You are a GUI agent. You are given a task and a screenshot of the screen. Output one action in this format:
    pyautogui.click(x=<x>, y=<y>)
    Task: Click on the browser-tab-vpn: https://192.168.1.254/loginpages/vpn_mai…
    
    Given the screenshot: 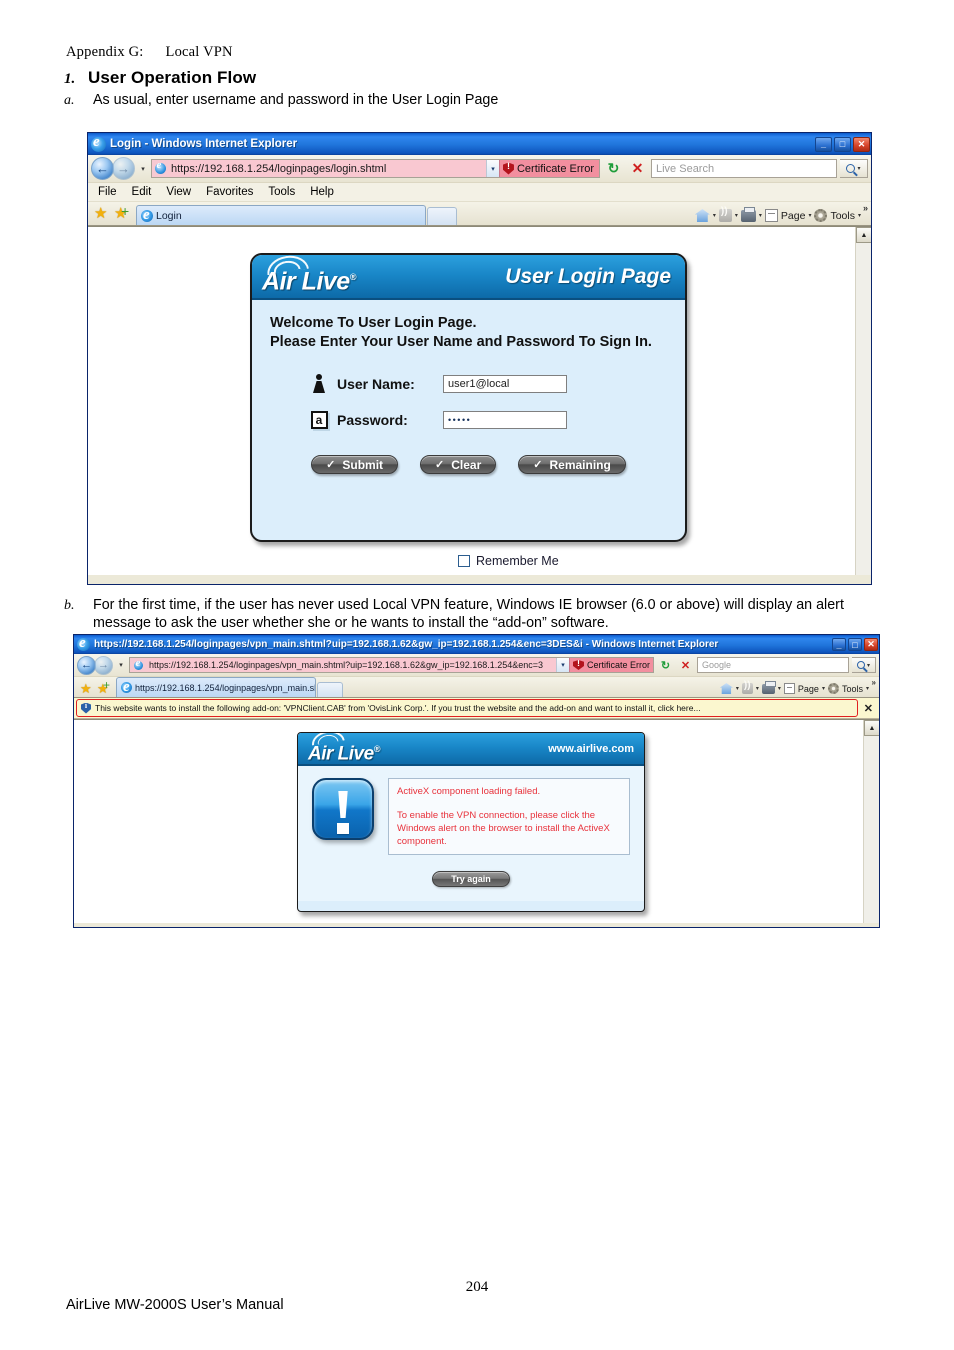 What is the action you would take?
    pyautogui.click(x=216, y=687)
    